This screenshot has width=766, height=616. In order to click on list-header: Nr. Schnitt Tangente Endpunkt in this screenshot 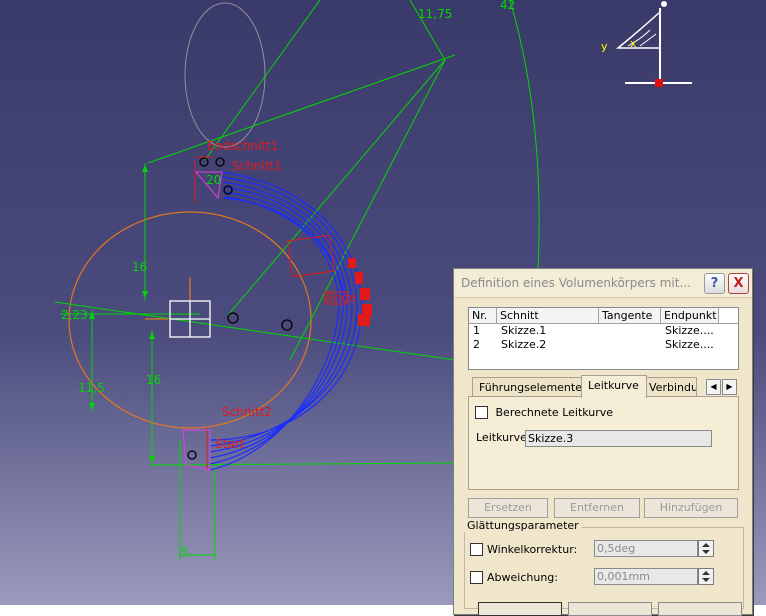, I will do `click(603, 316)`.